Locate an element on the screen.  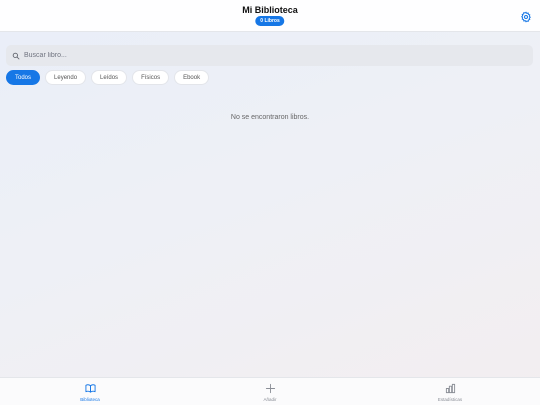
filter-chip-leyendo: Leyendo is located at coordinates (66, 77).